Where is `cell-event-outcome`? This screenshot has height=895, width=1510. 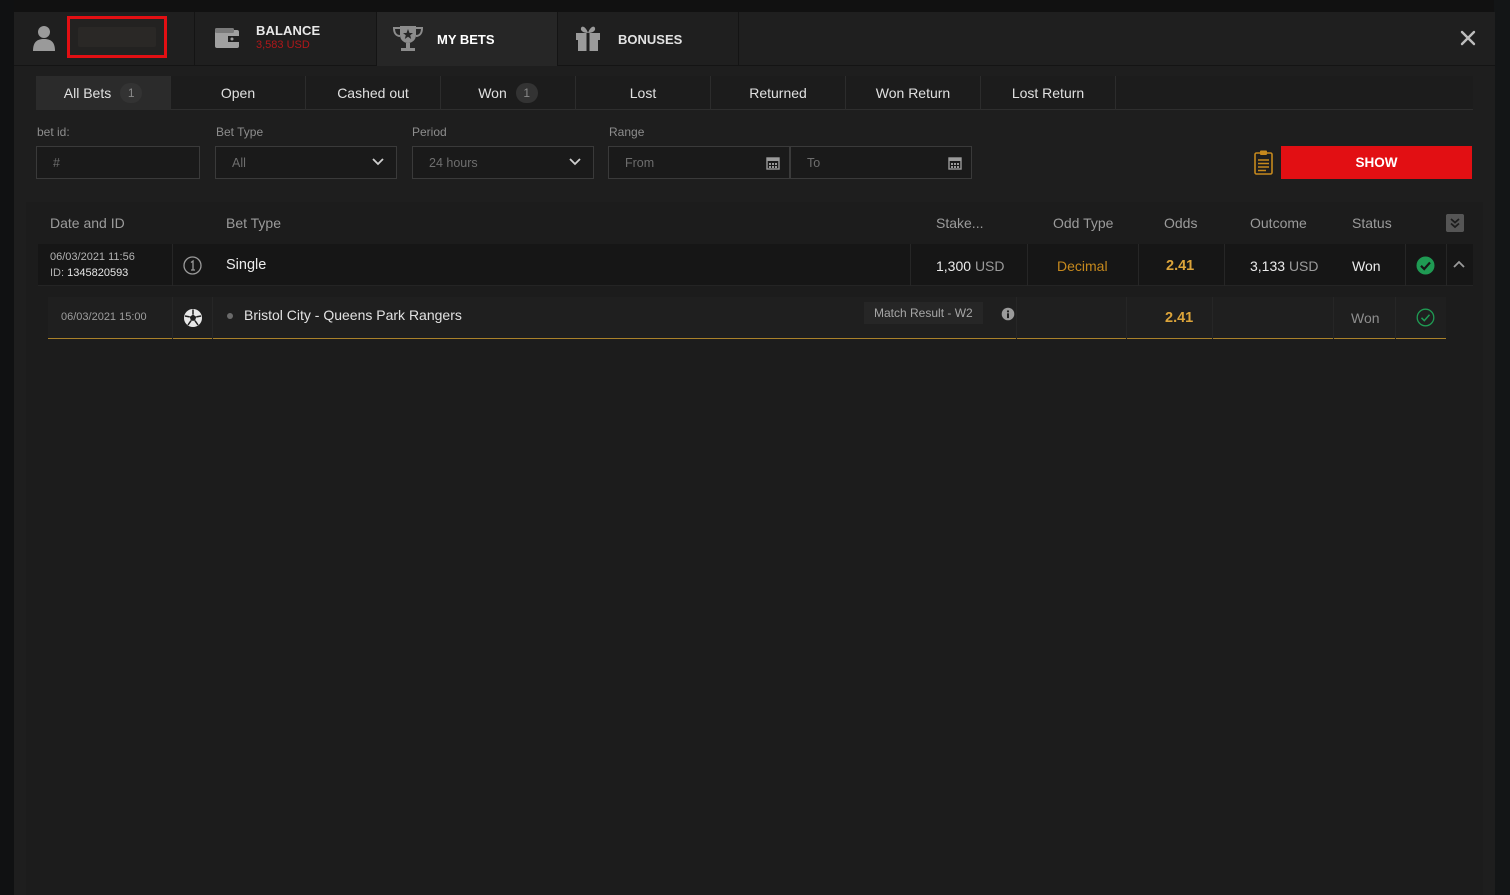 cell-event-outcome is located at coordinates (1273, 318).